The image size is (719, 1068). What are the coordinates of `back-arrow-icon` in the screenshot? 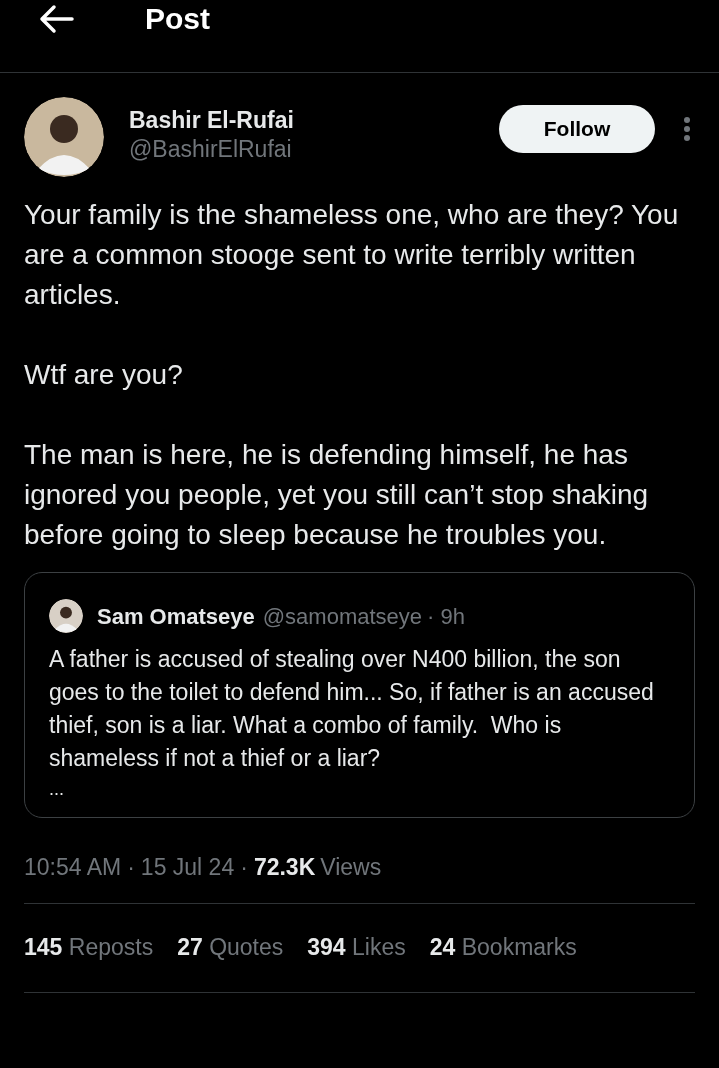 It's located at (56, 19).